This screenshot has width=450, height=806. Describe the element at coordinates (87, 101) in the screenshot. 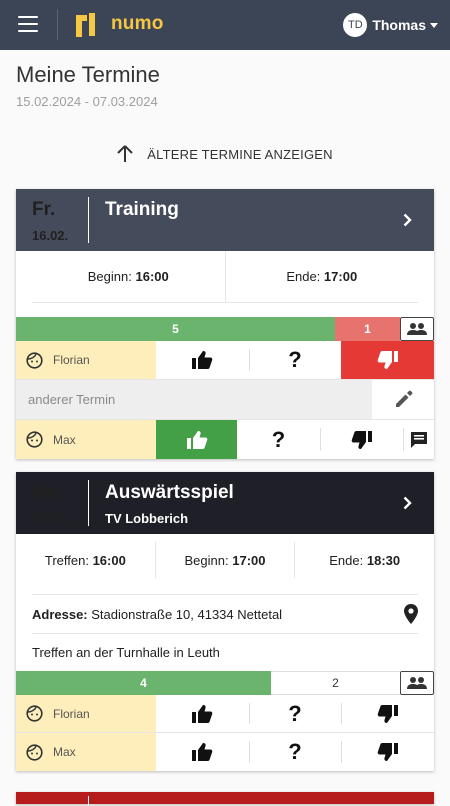

I see `date-range: 15.02.2024 - 07.03.2024` at that location.